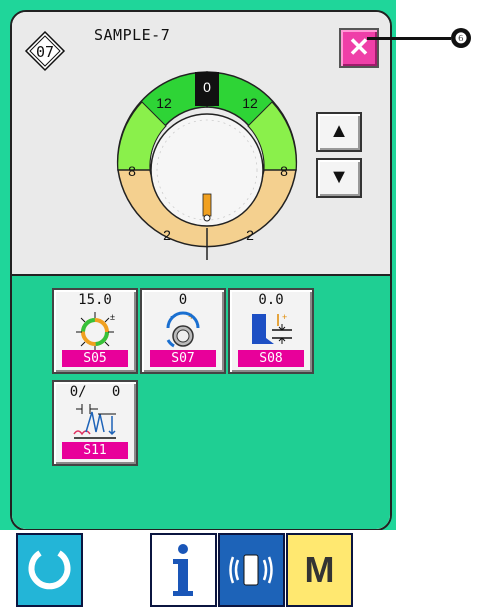 This screenshot has height=610, width=479. I want to click on pattern-number: 07, so click(45, 52).